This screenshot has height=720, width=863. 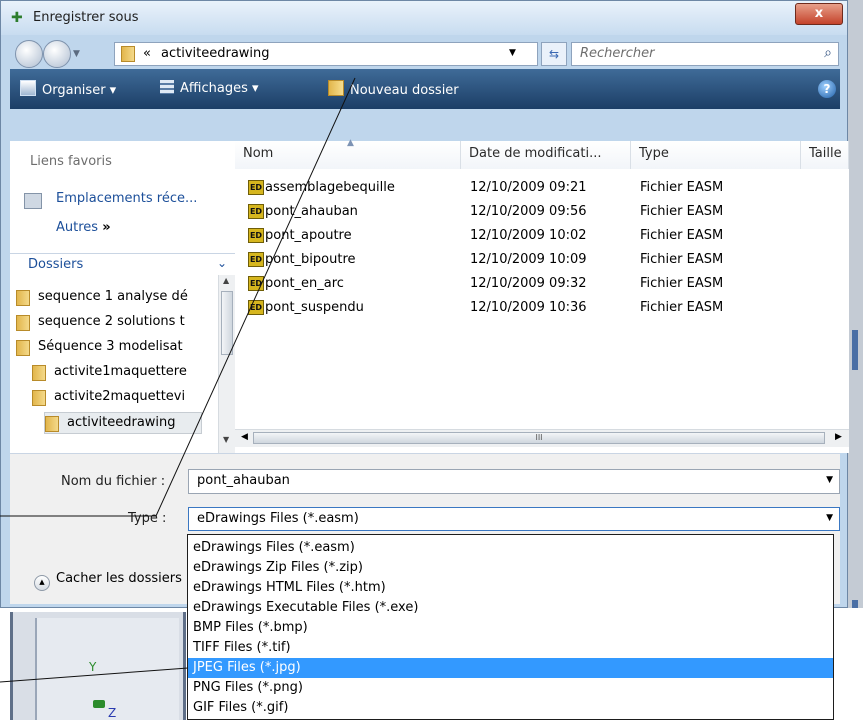 I want to click on hide-folders-button: Cacher les dossiers, so click(x=119, y=578).